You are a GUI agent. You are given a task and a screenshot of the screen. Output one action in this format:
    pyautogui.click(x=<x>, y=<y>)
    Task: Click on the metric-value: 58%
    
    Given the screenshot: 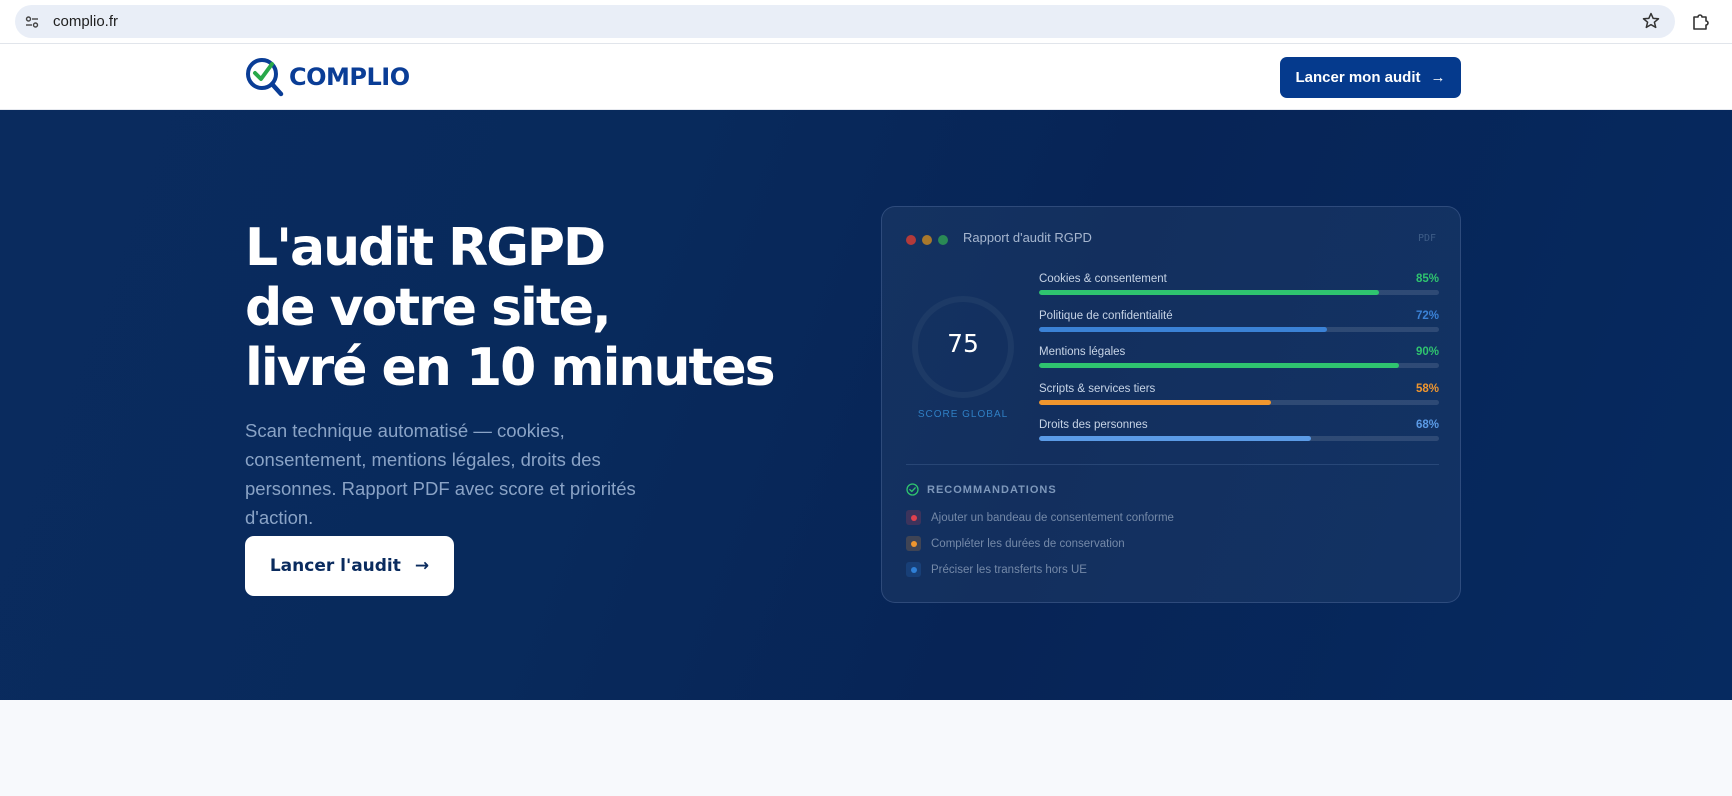 What is the action you would take?
    pyautogui.click(x=1427, y=389)
    